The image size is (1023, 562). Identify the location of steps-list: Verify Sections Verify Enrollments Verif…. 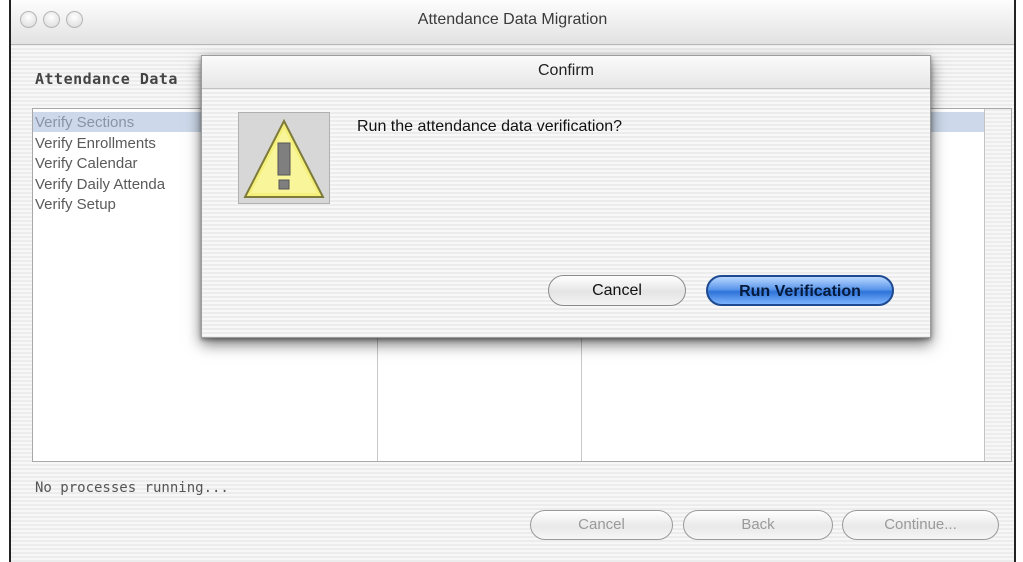
(100, 164).